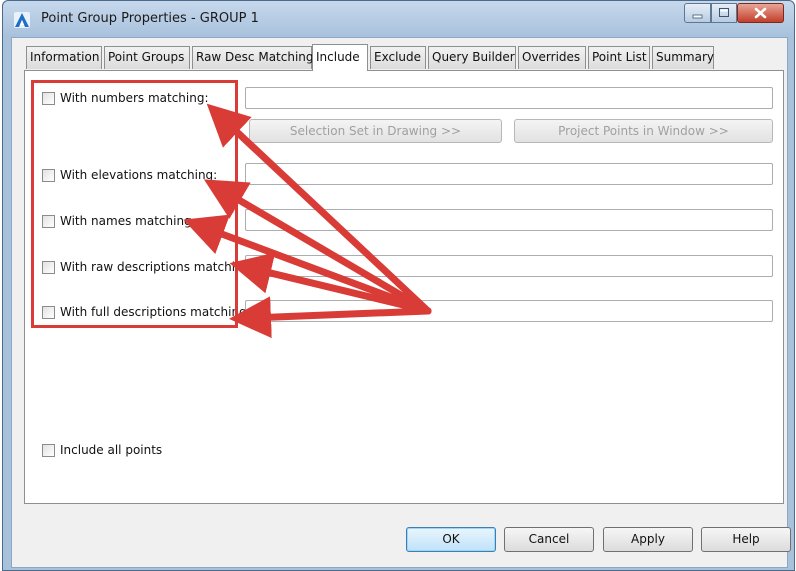 This screenshot has width=796, height=571. What do you see at coordinates (64, 57) in the screenshot?
I see `tab-information: Information` at bounding box center [64, 57].